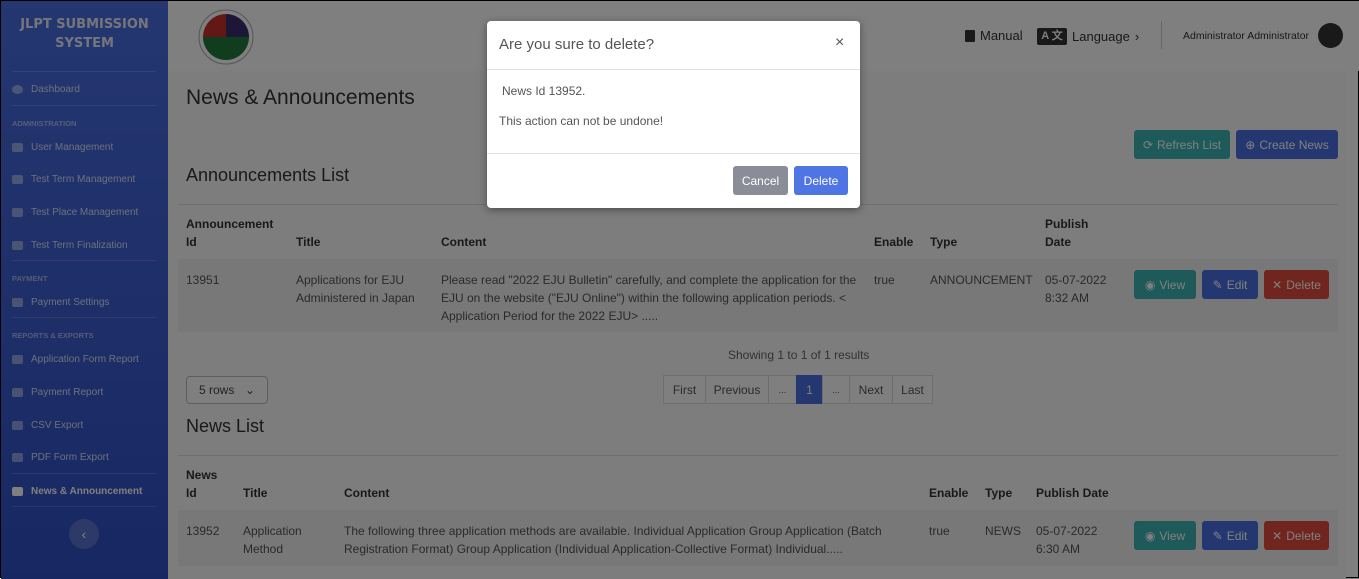 The image size is (1359, 579). I want to click on dialog-warning: This action can not be undone!, so click(581, 121).